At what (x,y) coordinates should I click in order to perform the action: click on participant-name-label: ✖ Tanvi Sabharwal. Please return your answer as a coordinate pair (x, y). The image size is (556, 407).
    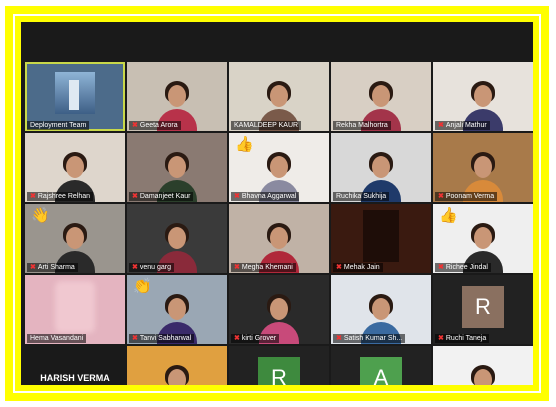
    Looking at the image, I should click on (162, 338).